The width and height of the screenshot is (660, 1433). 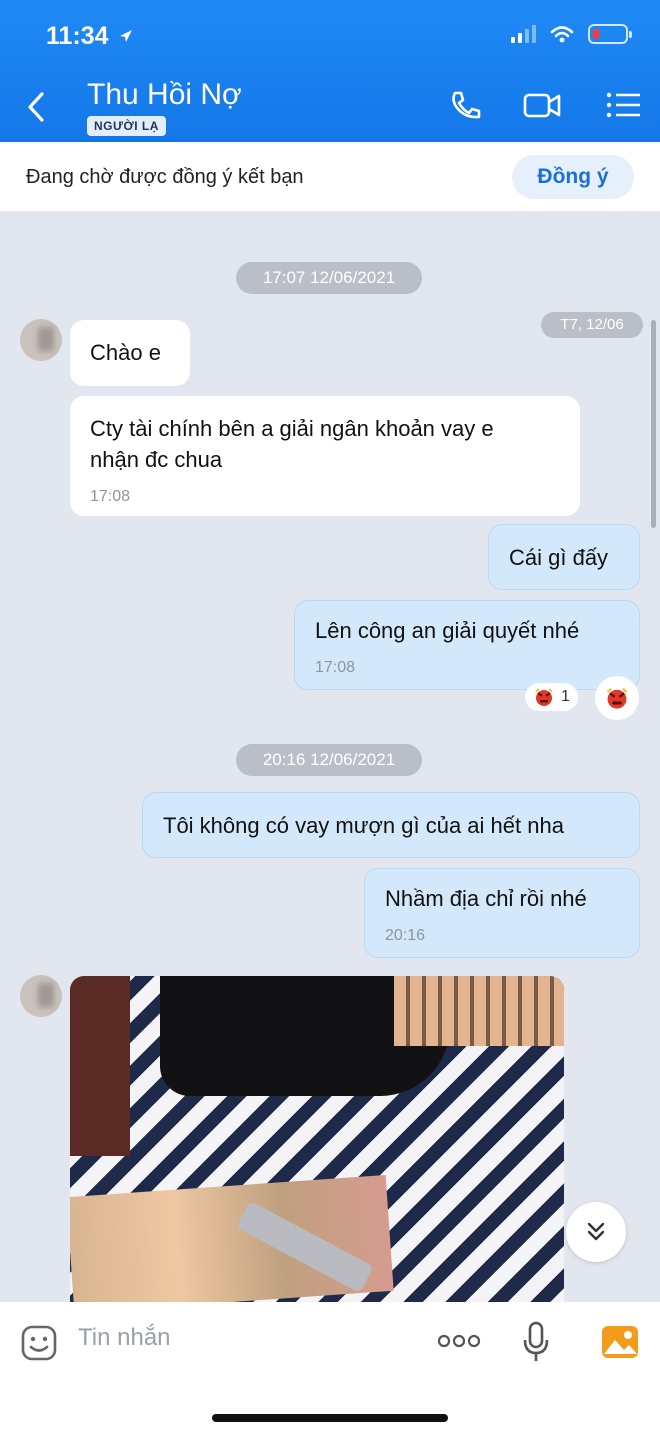 What do you see at coordinates (77, 36) in the screenshot?
I see `status-time: 11:34` at bounding box center [77, 36].